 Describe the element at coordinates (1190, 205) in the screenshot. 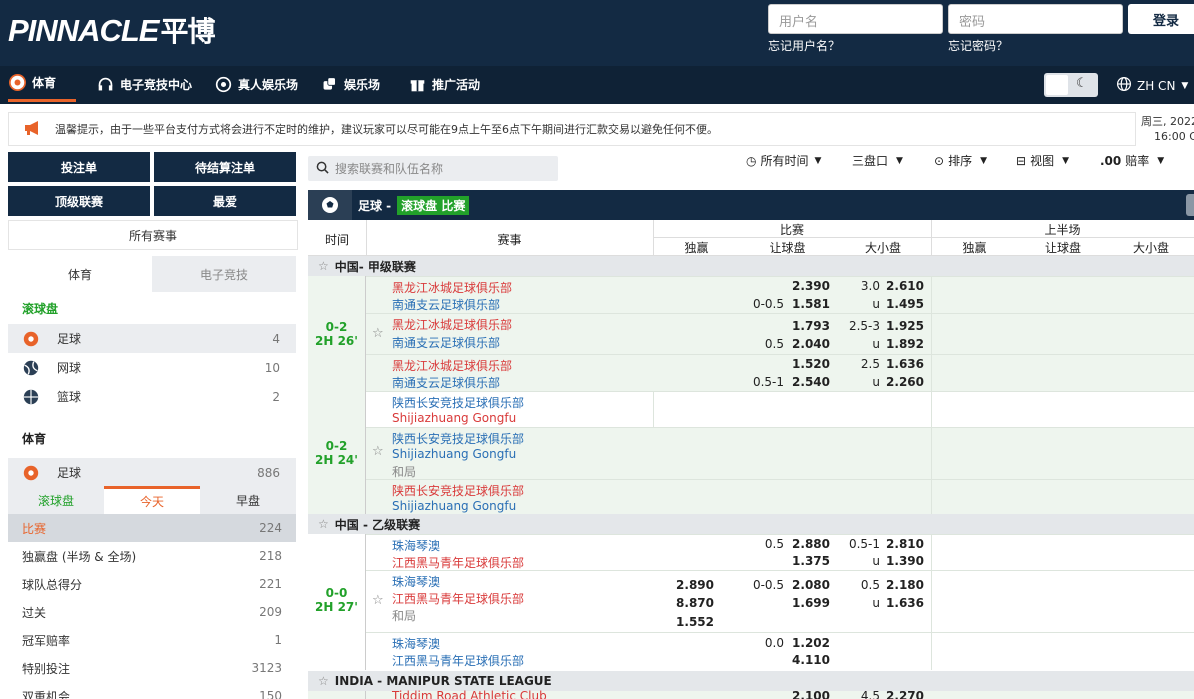

I see `collapse-icon` at that location.